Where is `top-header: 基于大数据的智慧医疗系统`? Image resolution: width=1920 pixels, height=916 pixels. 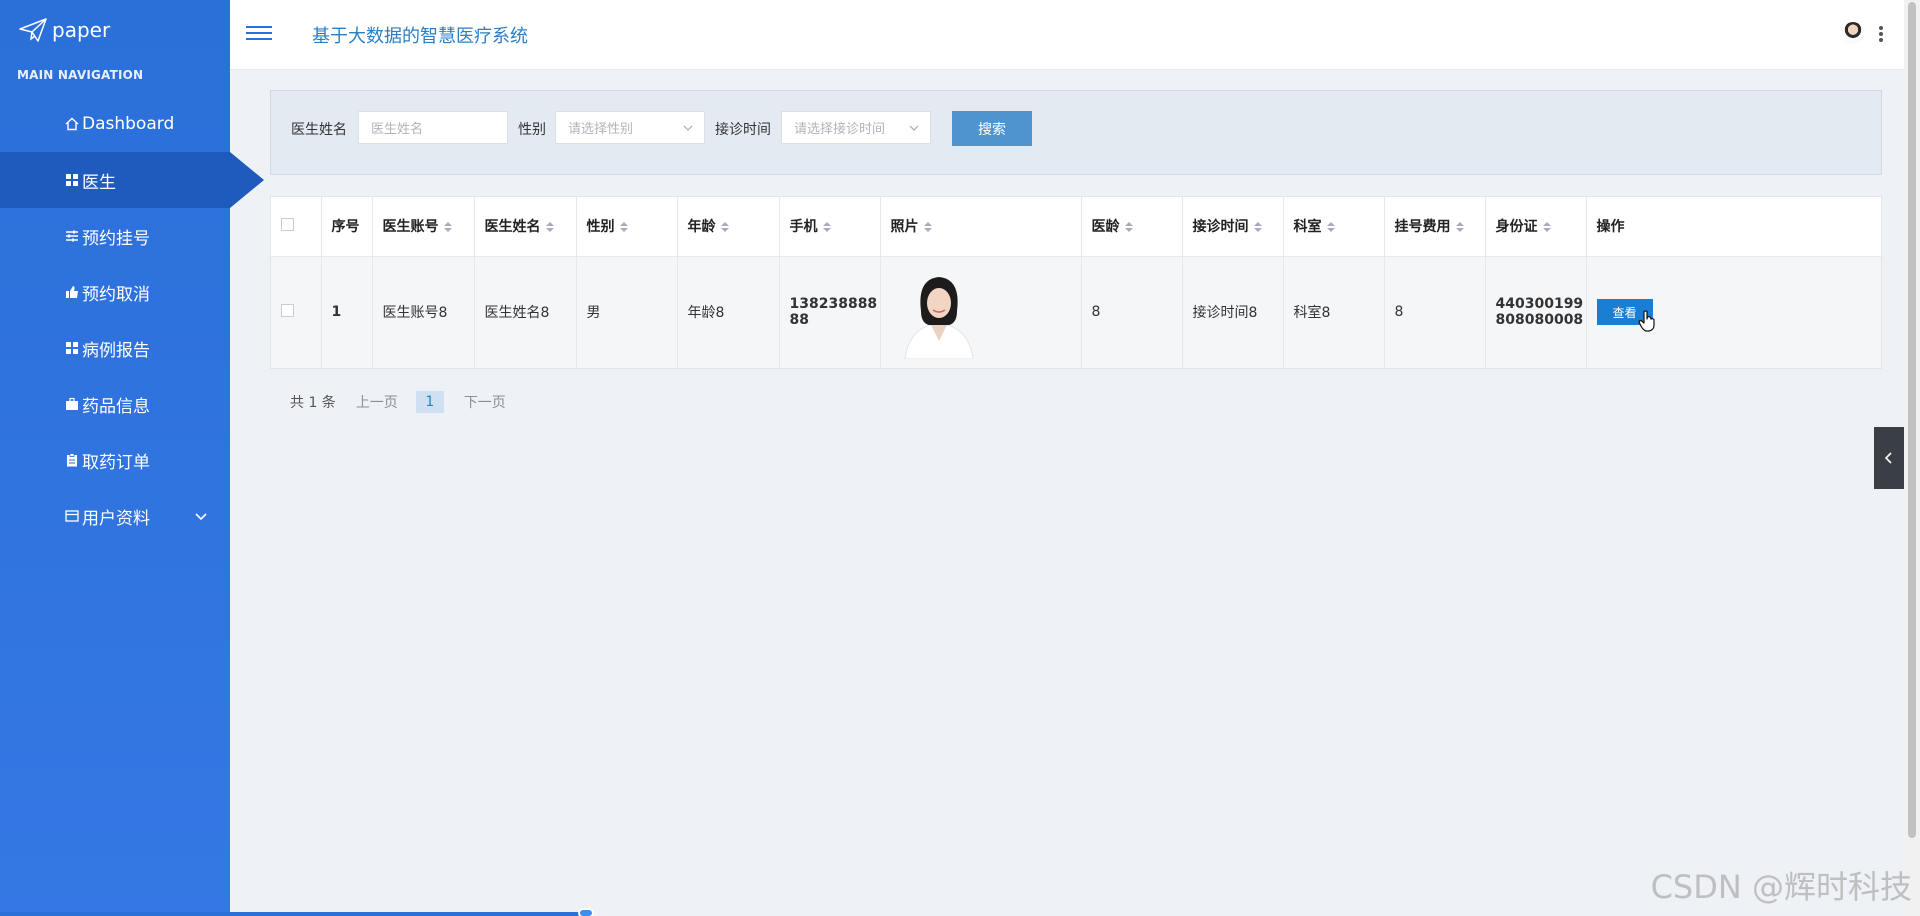
top-header: 基于大数据的智慧医疗系统 is located at coordinates (1075, 35).